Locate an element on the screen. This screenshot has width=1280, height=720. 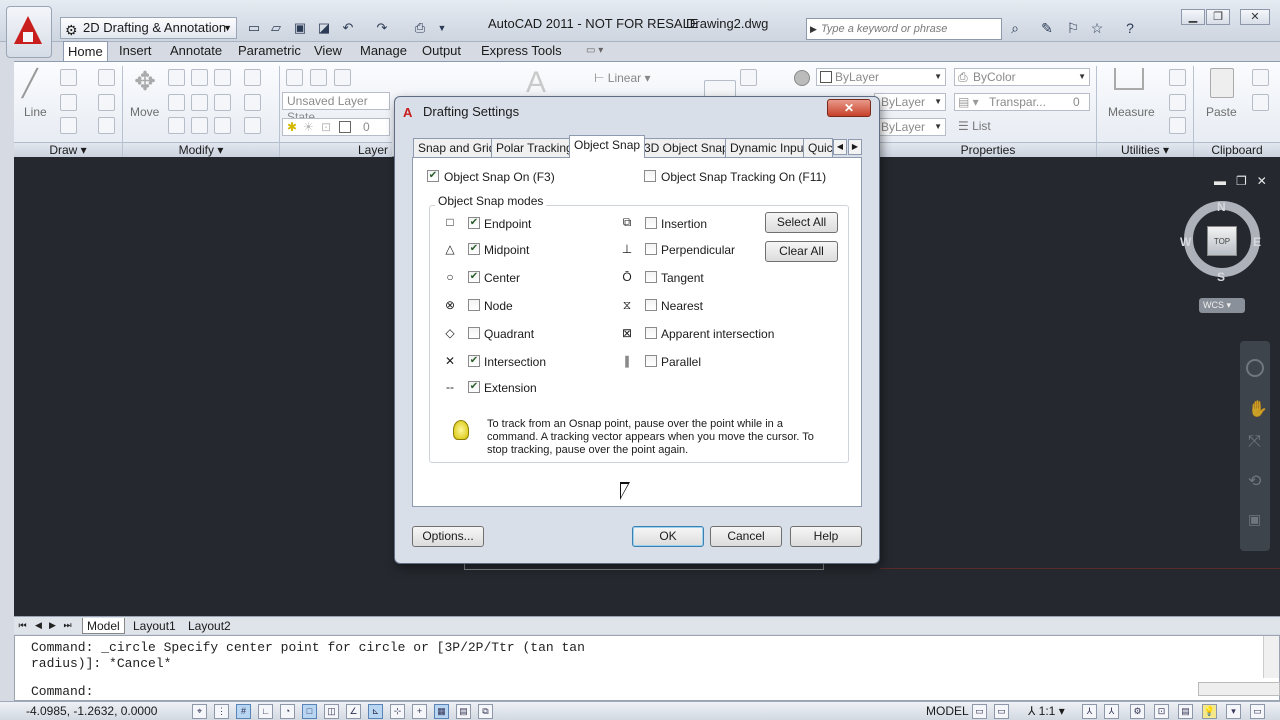
stretch-icon is located at coordinates (176, 102).